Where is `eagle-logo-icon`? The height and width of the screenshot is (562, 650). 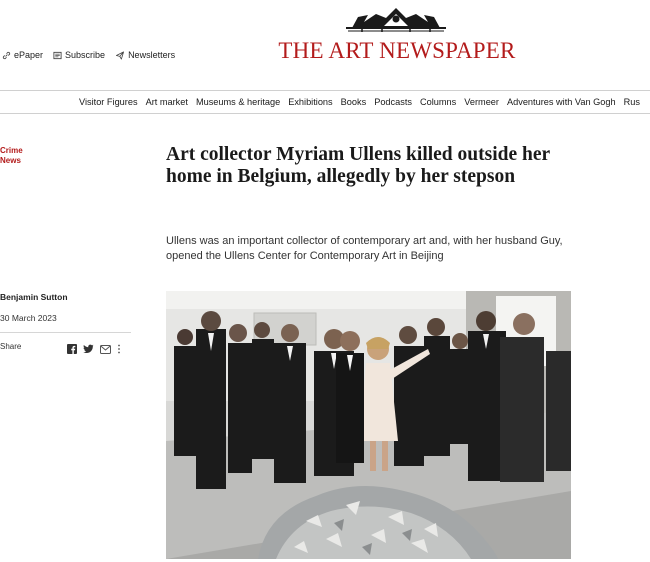
eagle-logo-icon is located at coordinates (396, 20).